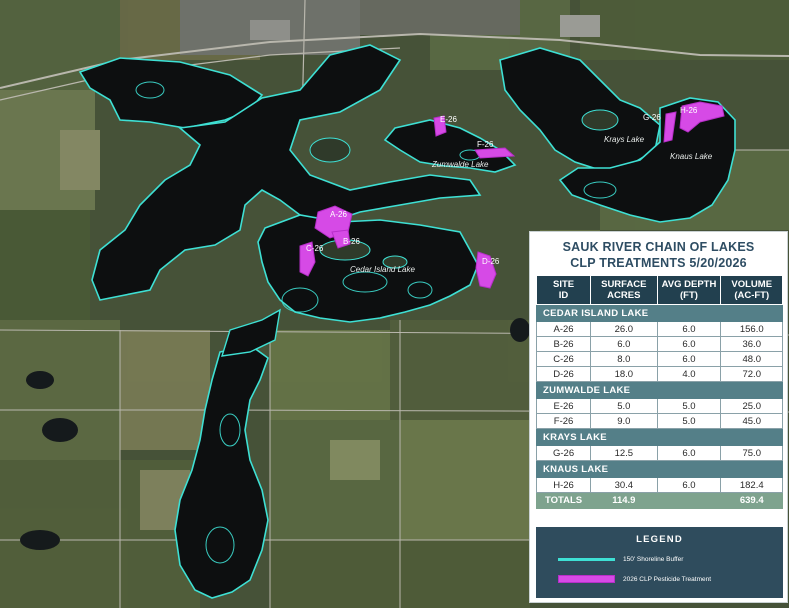 The image size is (789, 608). Describe the element at coordinates (448, 119) in the screenshot. I see `site-label-e: E-26` at that location.